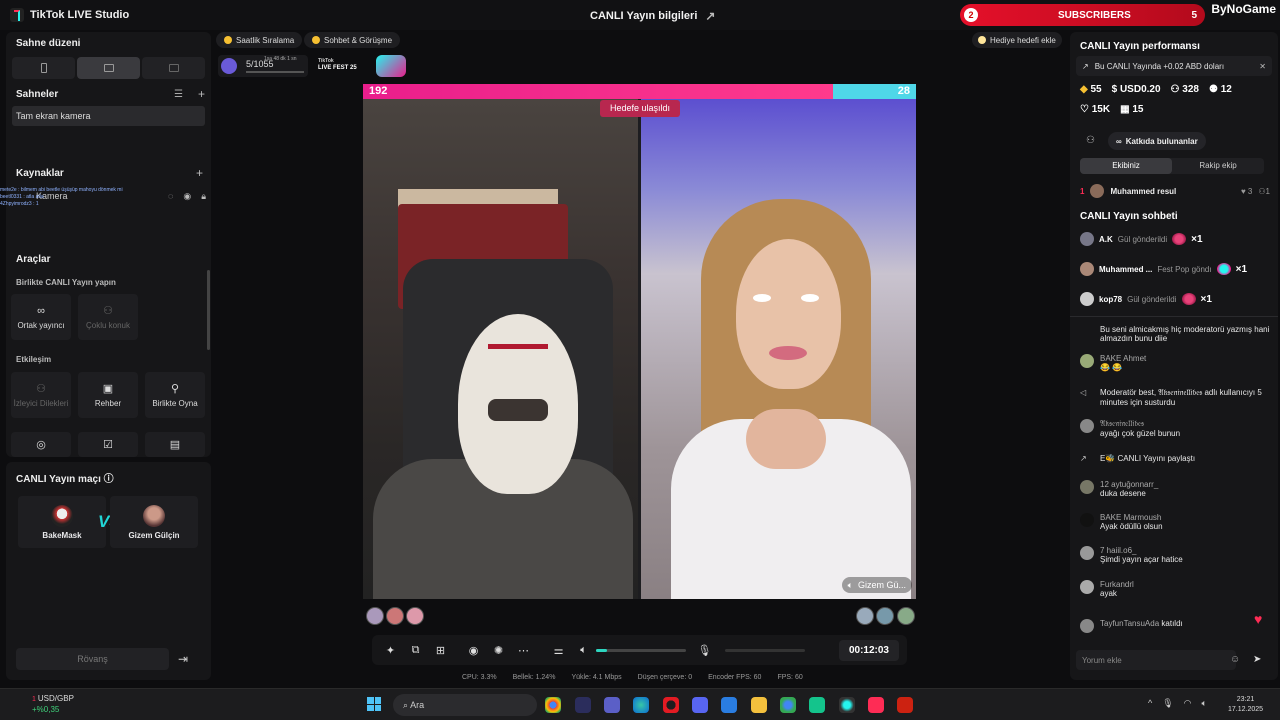 The width and height of the screenshot is (1280, 720). What do you see at coordinates (43, 68) in the screenshot?
I see `layout-portrait-button` at bounding box center [43, 68].